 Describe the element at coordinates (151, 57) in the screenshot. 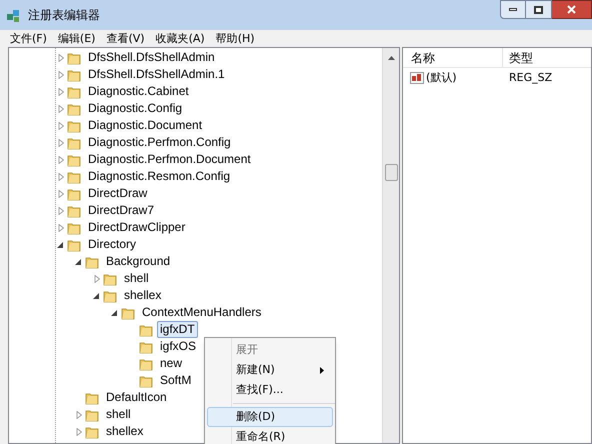

I see `tree-item: DfsShell.DfsShellAdmin` at that location.